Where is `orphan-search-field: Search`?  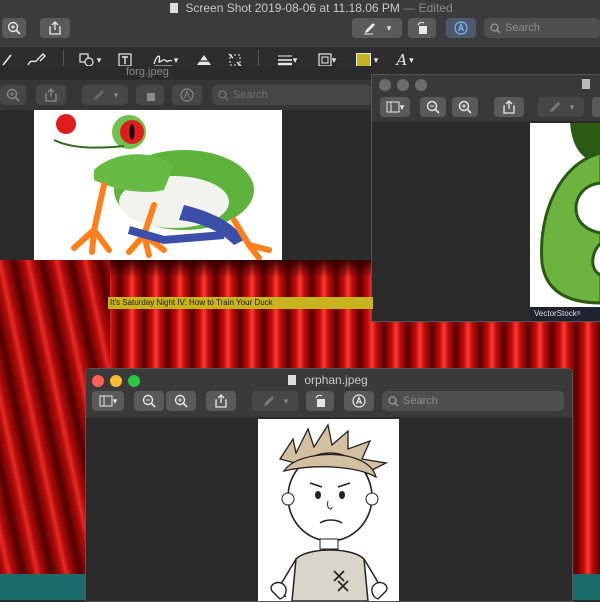 orphan-search-field: Search is located at coordinates (473, 401).